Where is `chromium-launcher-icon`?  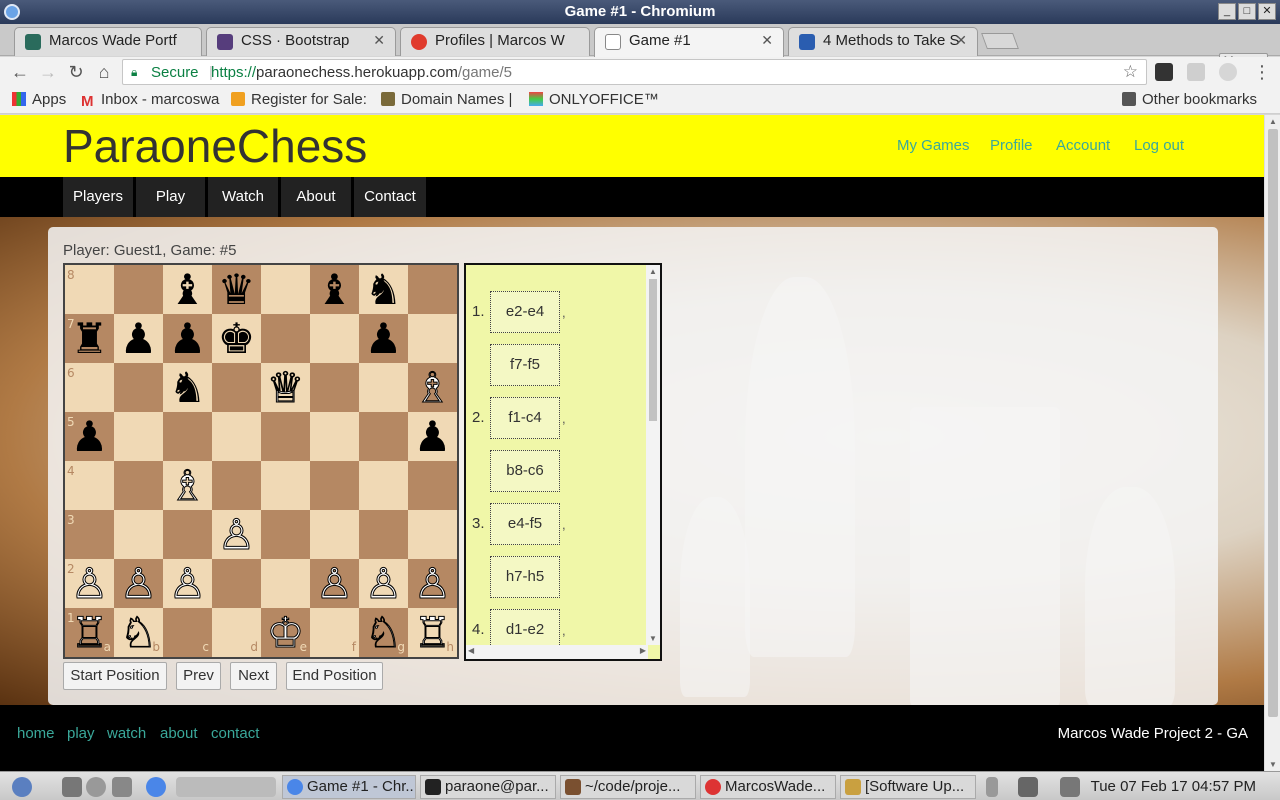
chromium-launcher-icon is located at coordinates (156, 787).